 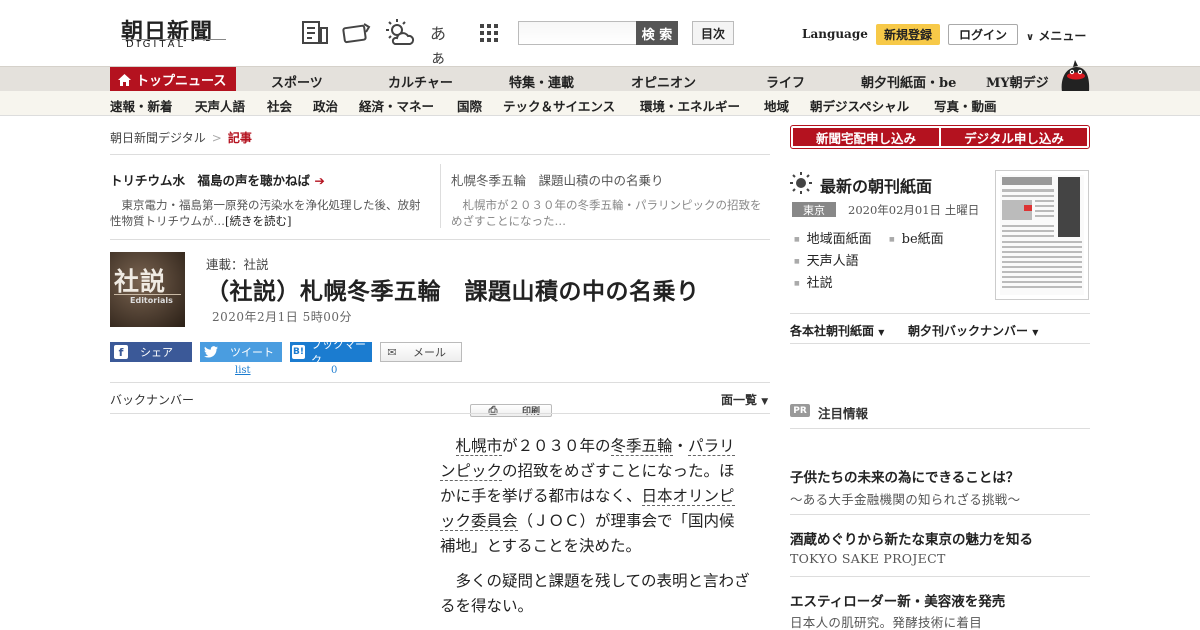 I want to click on font-size-icon: あぁ, so click(x=445, y=43).